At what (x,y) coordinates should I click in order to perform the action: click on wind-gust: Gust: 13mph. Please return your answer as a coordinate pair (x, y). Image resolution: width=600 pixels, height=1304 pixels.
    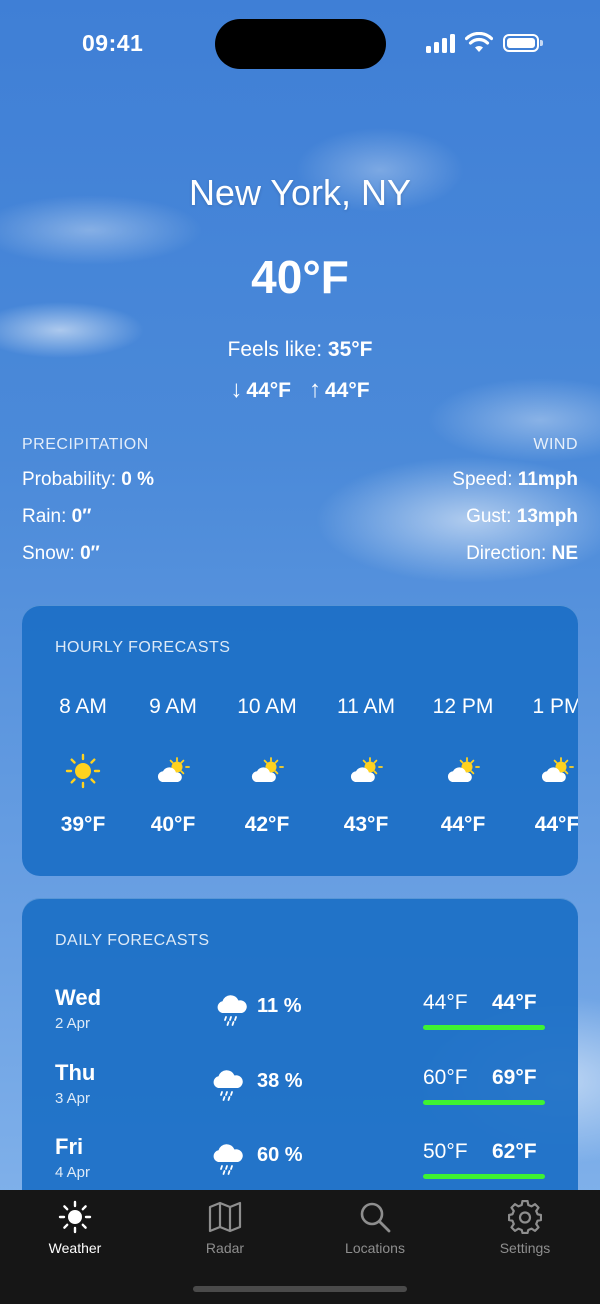
    Looking at the image, I should click on (515, 517).